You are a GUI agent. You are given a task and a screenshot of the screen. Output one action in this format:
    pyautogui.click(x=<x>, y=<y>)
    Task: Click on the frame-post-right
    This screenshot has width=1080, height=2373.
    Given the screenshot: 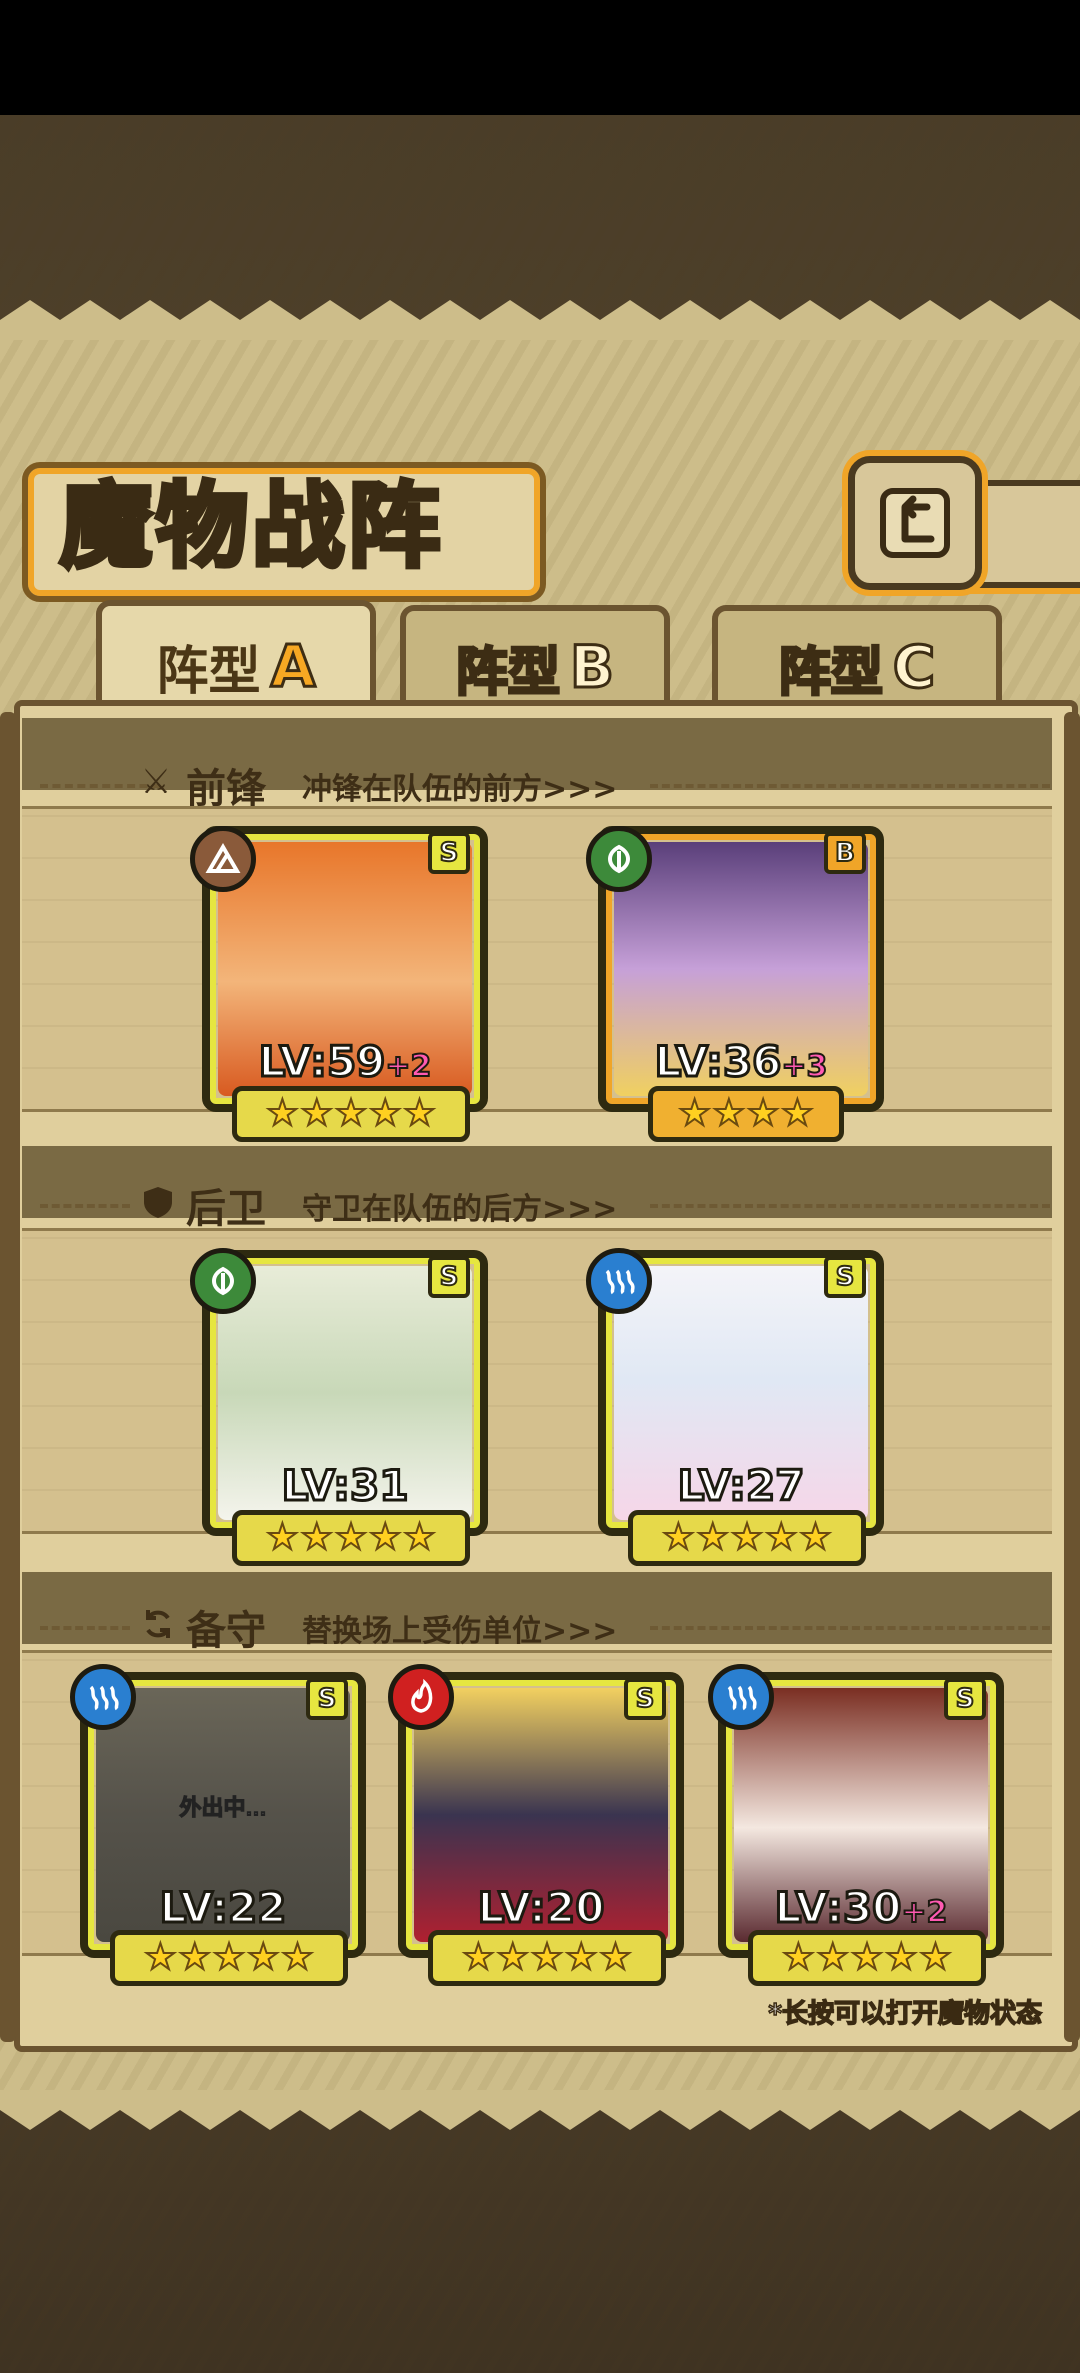 What is the action you would take?
    pyautogui.click(x=1072, y=1377)
    